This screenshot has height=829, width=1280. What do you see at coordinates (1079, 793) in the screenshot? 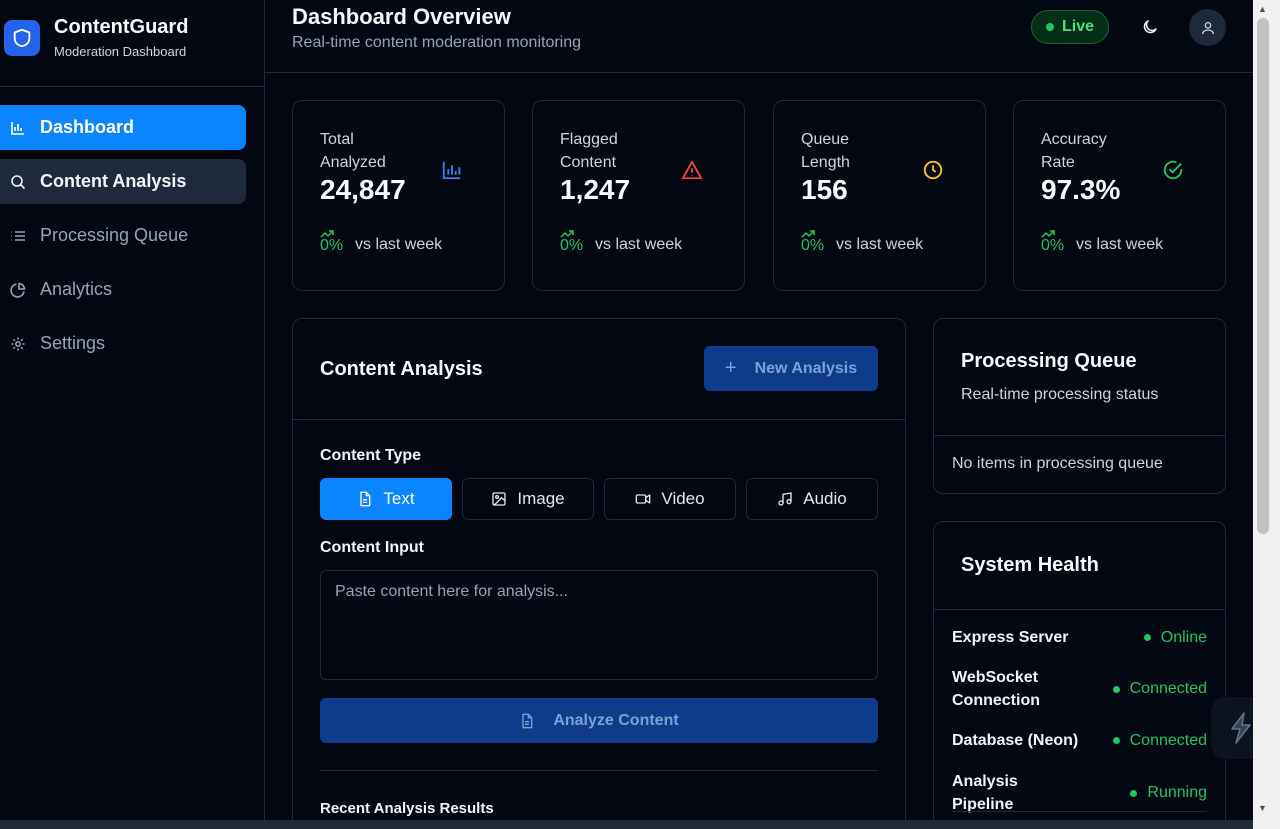
I see `health-row-analysis-pipeline: Analysis Pipeline Running` at bounding box center [1079, 793].